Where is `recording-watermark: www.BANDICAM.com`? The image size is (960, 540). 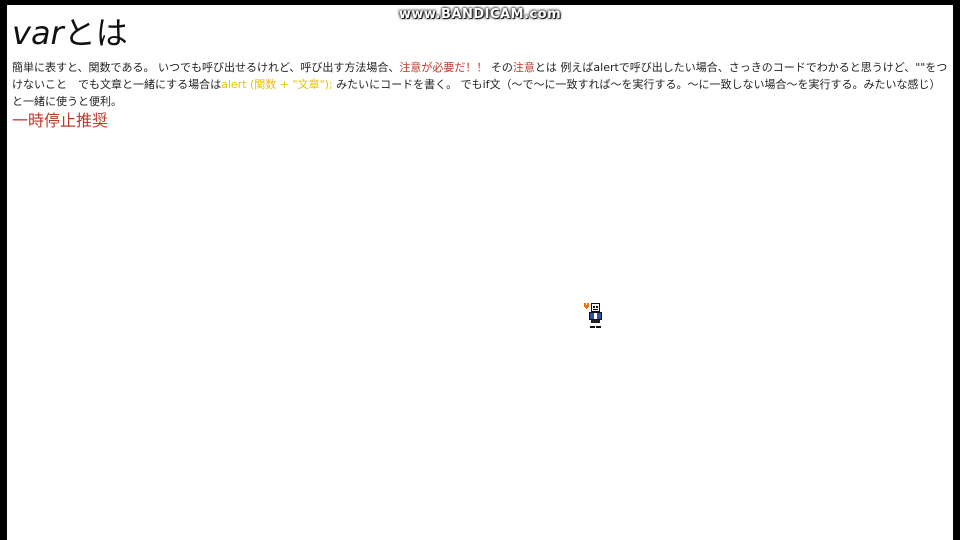 recording-watermark: www.BANDICAM.com is located at coordinates (480, 14).